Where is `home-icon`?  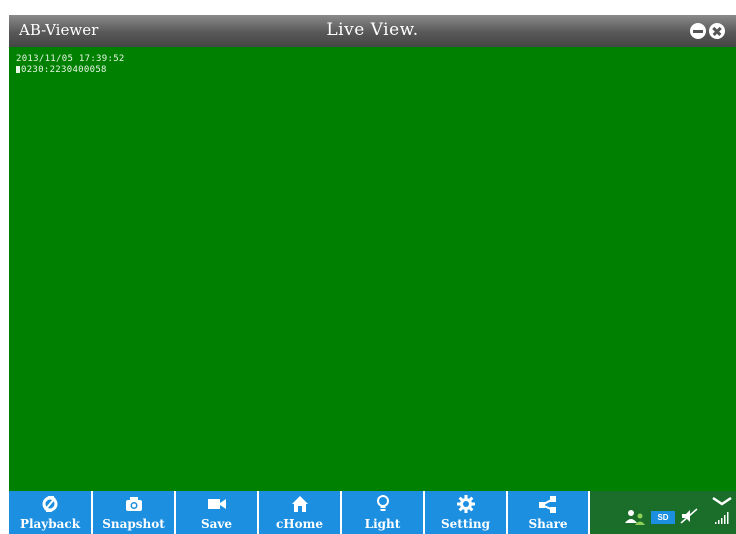 home-icon is located at coordinates (299, 504).